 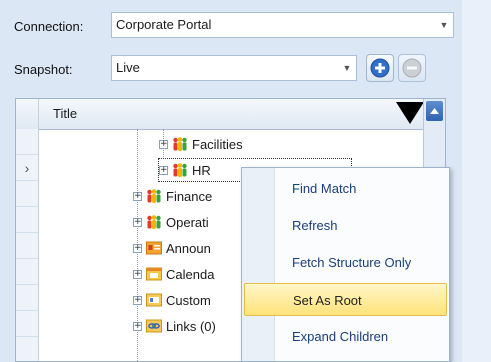 What do you see at coordinates (282, 25) in the screenshot?
I see `connection-dropdown: Corporate Portal ▼` at bounding box center [282, 25].